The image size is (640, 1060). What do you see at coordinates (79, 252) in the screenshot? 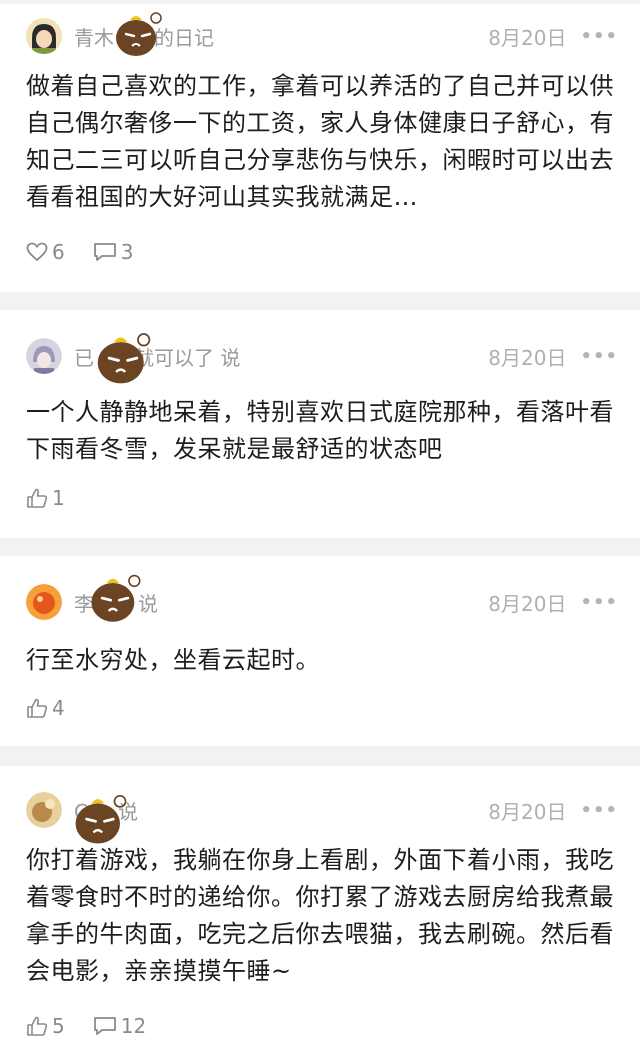
I see `post-actions: 6 3` at bounding box center [79, 252].